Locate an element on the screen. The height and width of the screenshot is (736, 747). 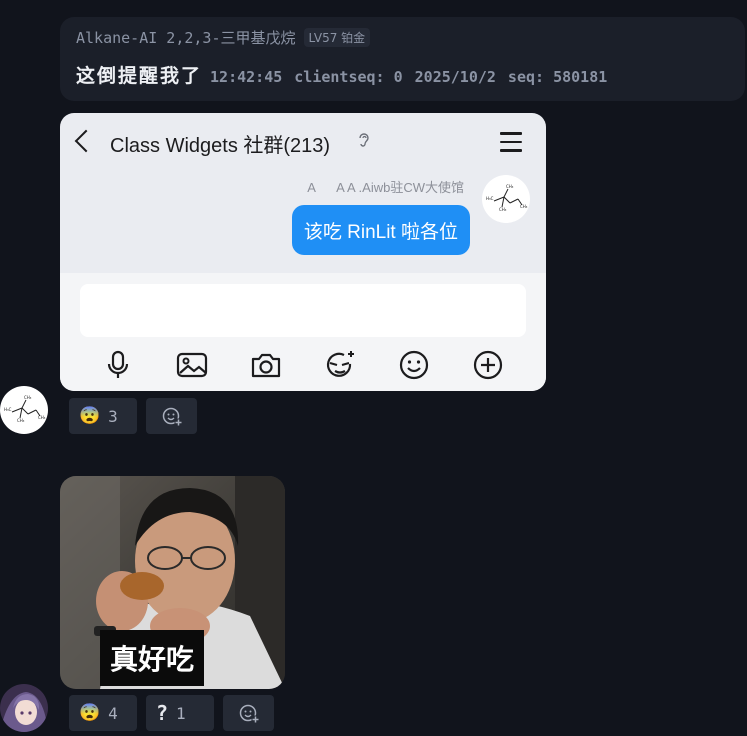
reaction-fearful: 😨 4 is located at coordinates (103, 713).